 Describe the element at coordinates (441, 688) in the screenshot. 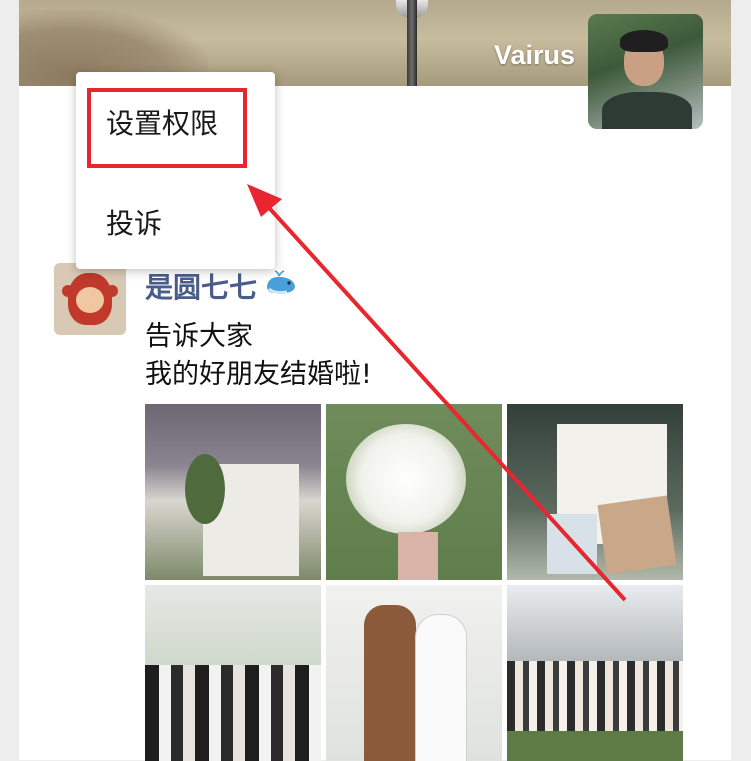

I see `photo-bride` at that location.